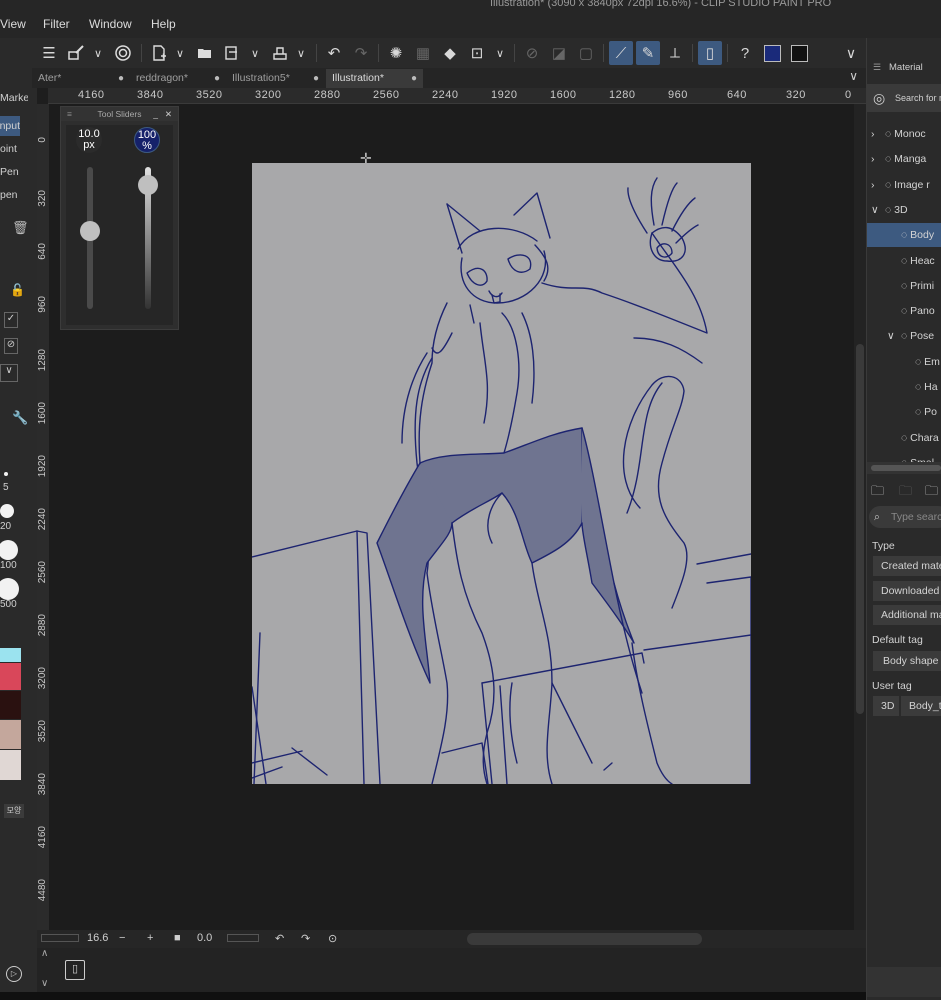 Image resolution: width=941 pixels, height=1000 pixels. I want to click on mask-icon: ⊘, so click(11, 346).